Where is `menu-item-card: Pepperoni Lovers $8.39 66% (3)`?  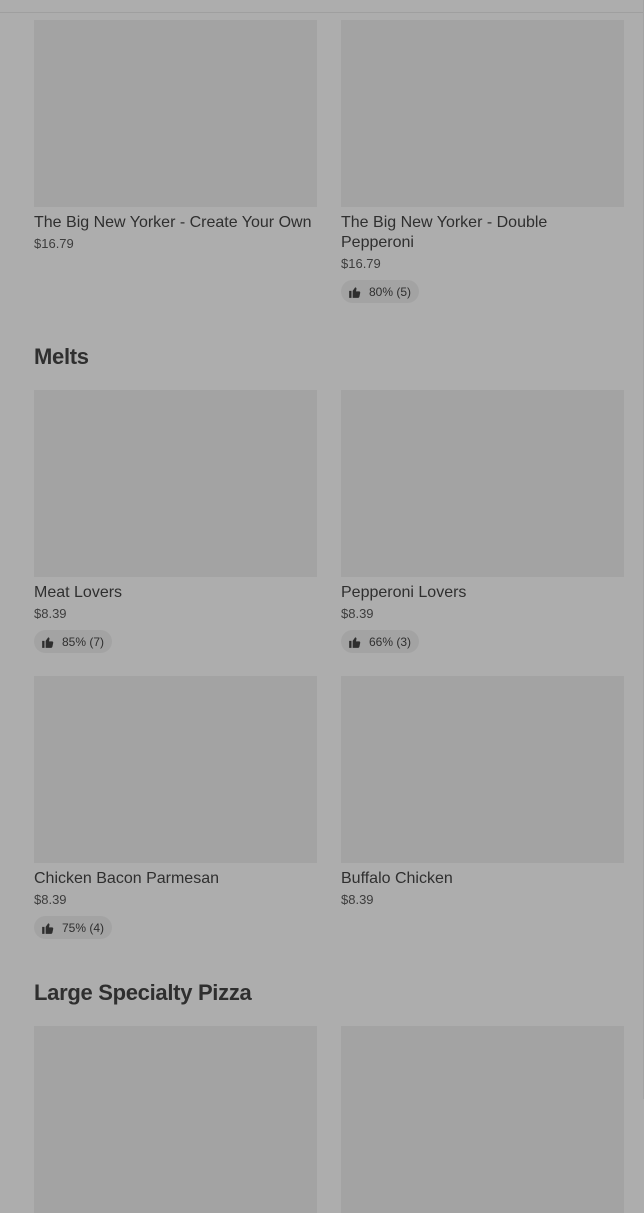
menu-item-card: Pepperoni Lovers $8.39 66% (3) is located at coordinates (482, 522).